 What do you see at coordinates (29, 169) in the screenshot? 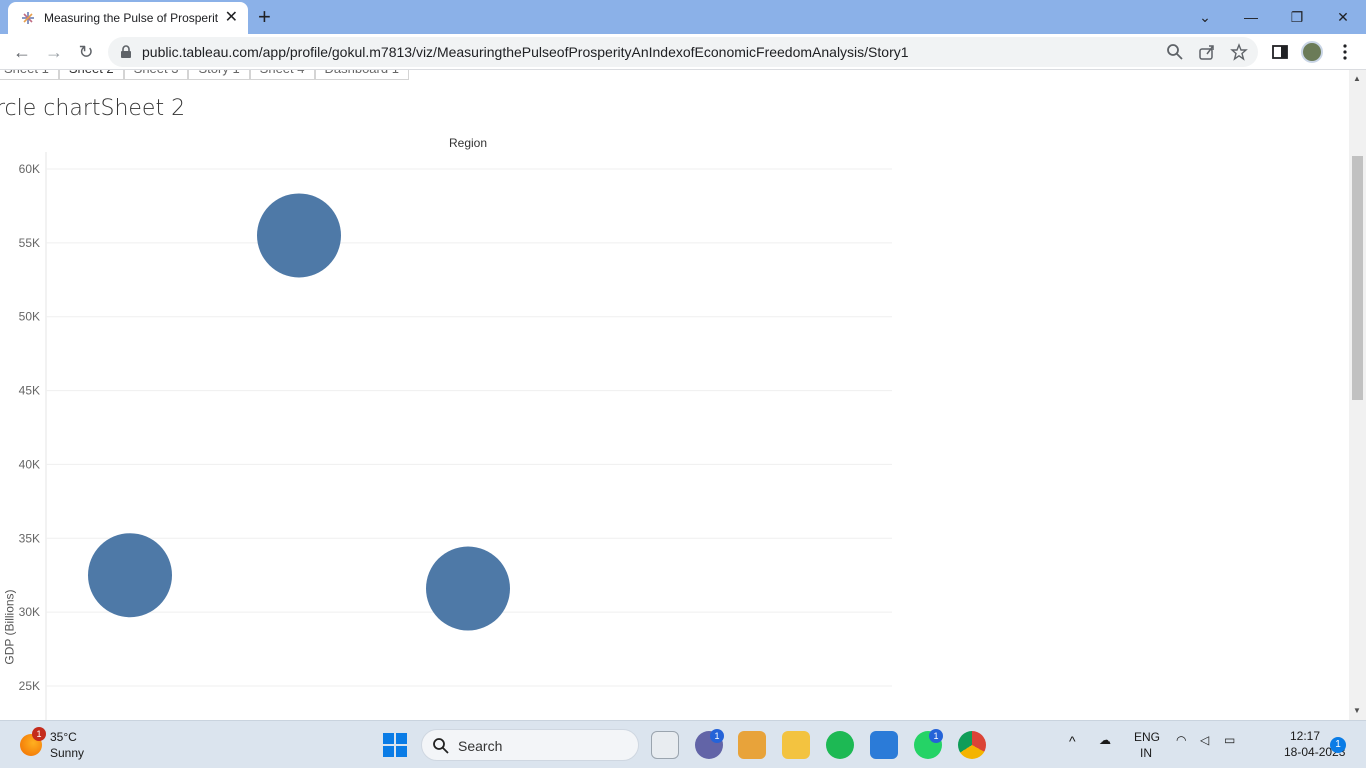
I see `y-tick-label: 60K` at bounding box center [29, 169].